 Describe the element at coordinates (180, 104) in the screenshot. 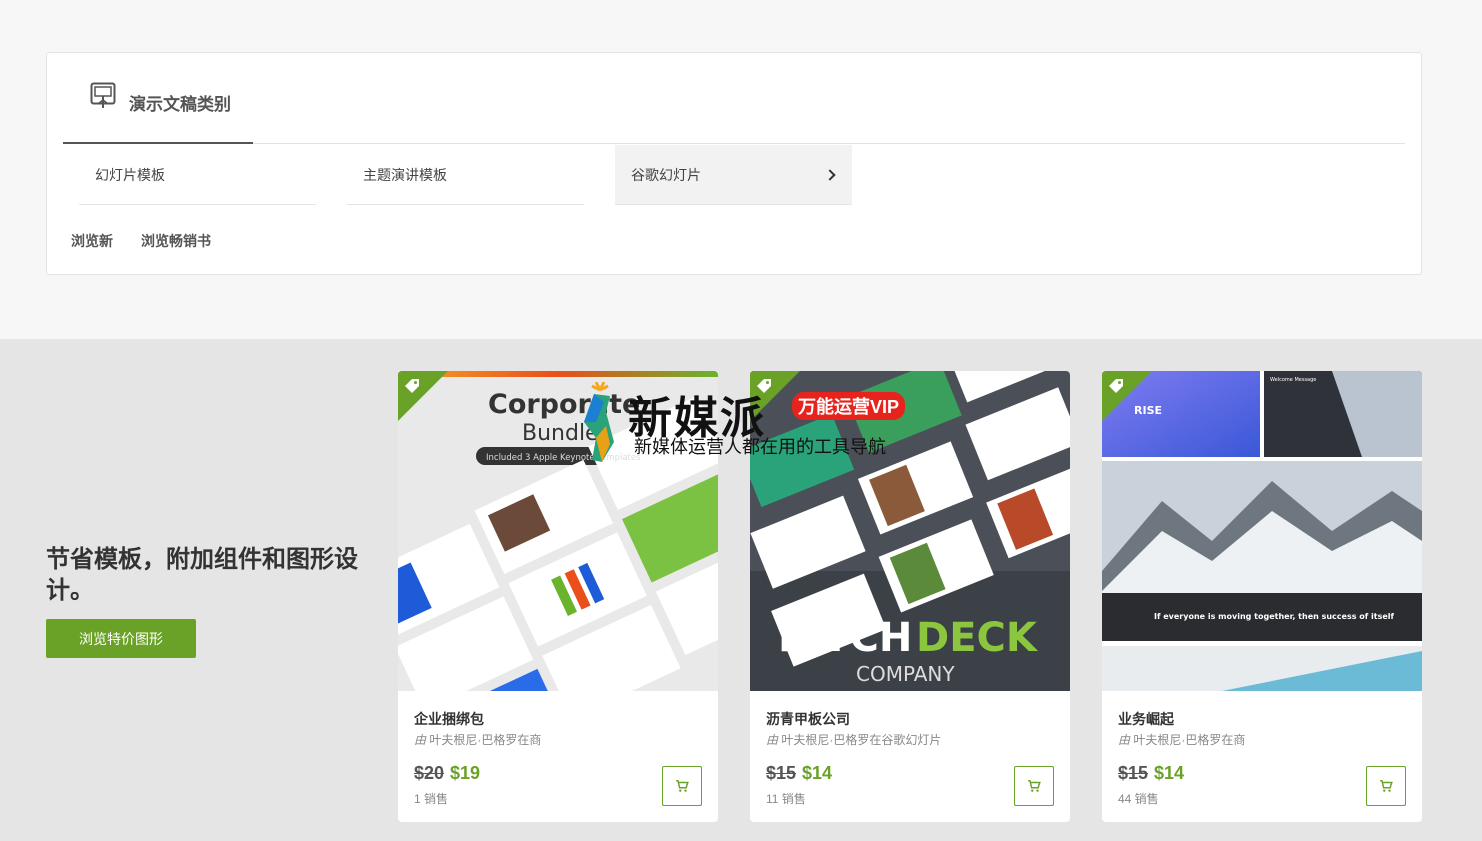

I see `category-title: 演示文稿类别` at that location.